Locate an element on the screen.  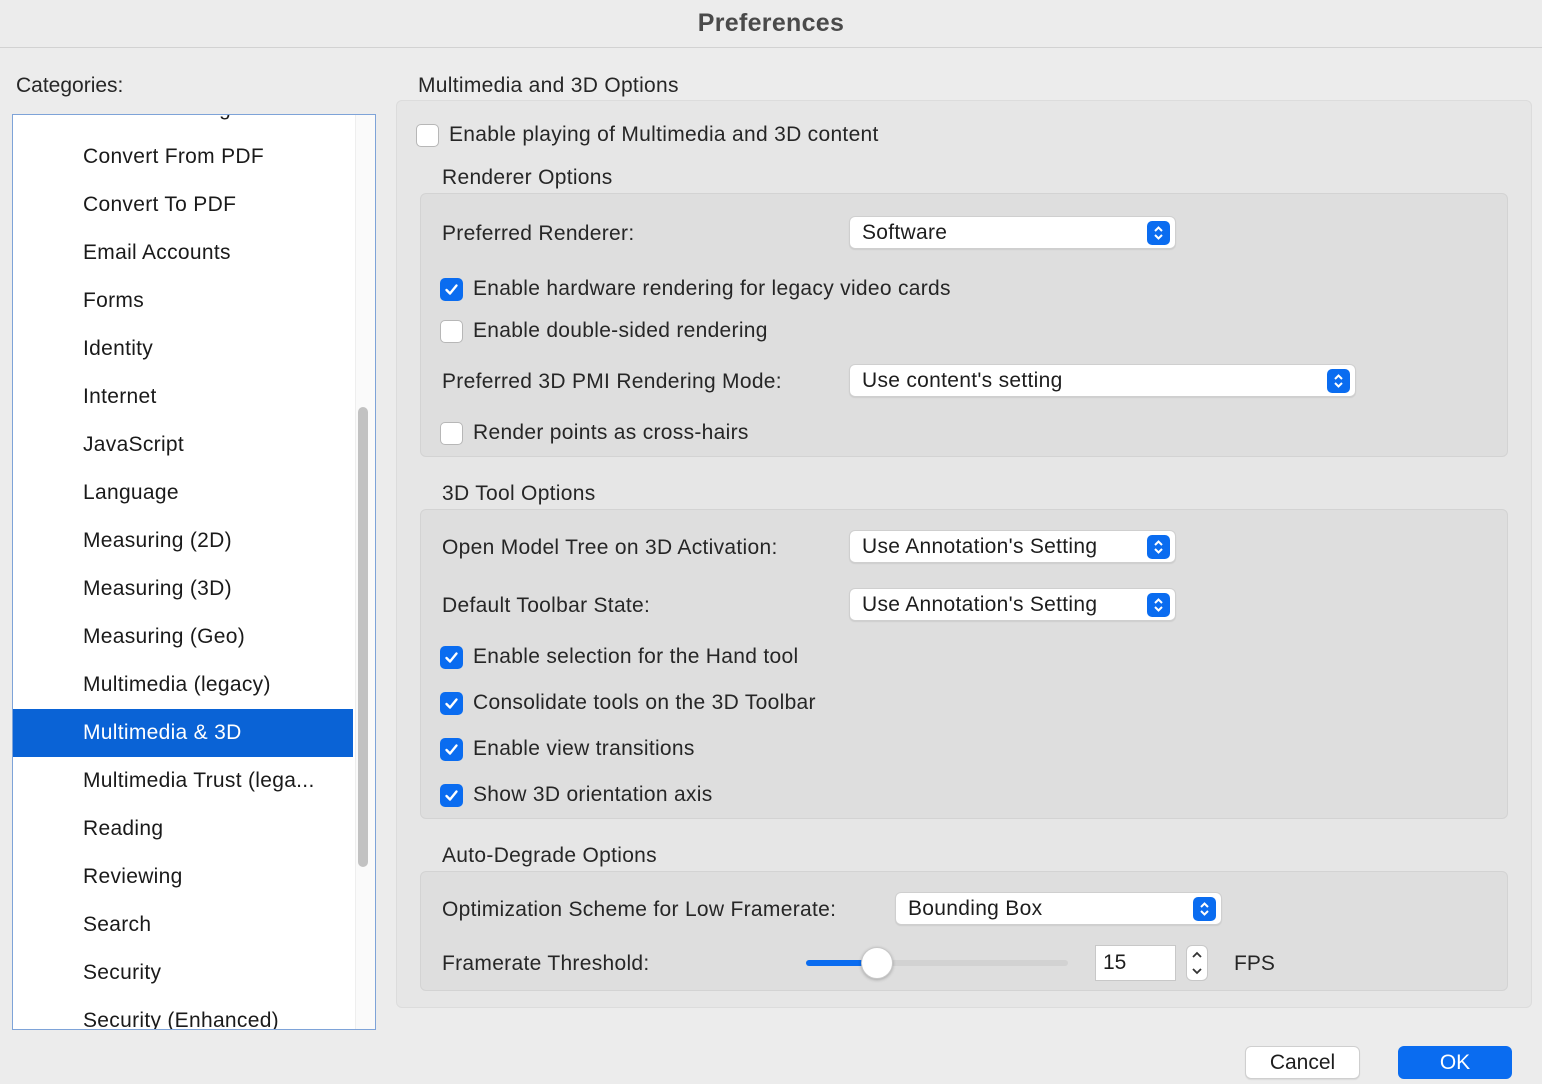
view-transitions-checkbox: Enable view transitions is located at coordinates (567, 749).